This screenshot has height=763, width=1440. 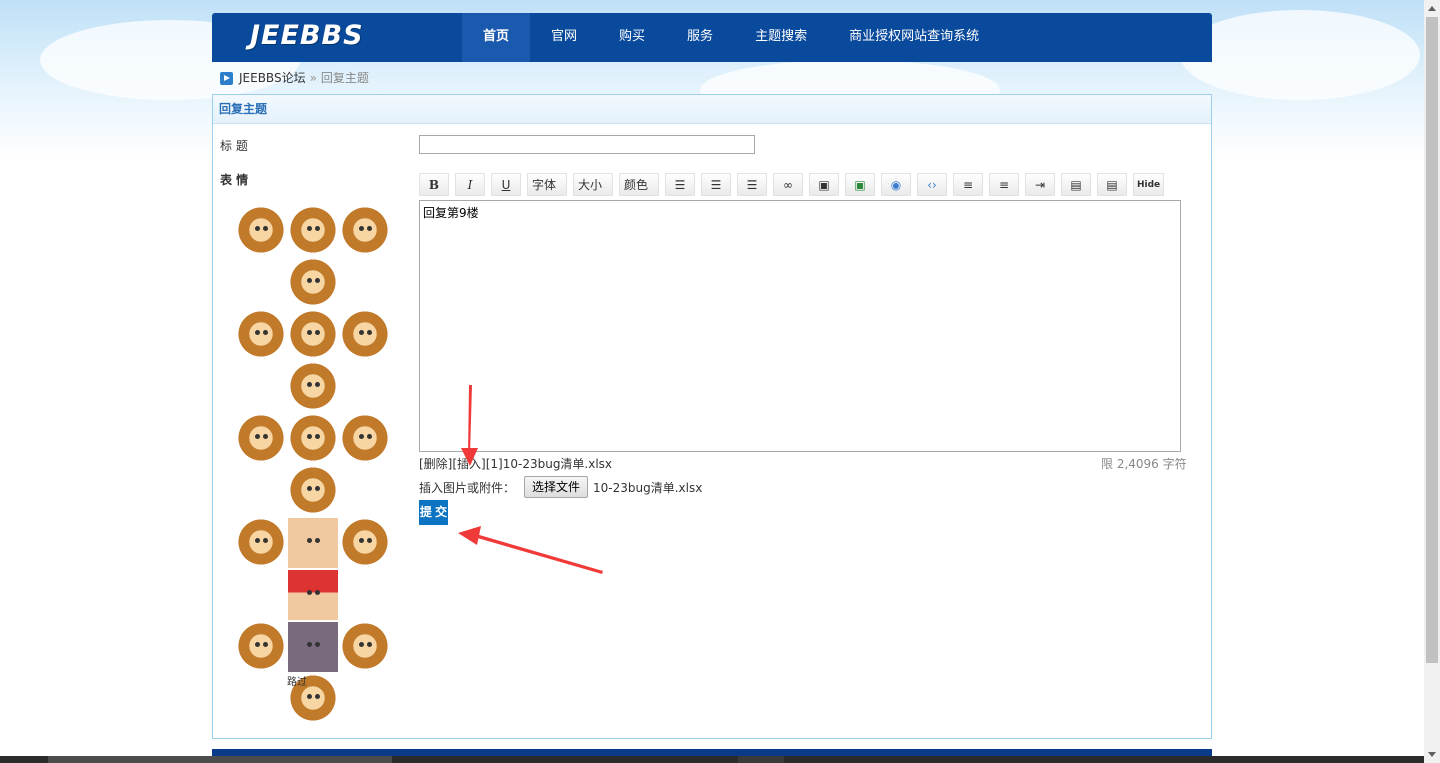 What do you see at coordinates (234, 146) in the screenshot?
I see `title-label: 标 题` at bounding box center [234, 146].